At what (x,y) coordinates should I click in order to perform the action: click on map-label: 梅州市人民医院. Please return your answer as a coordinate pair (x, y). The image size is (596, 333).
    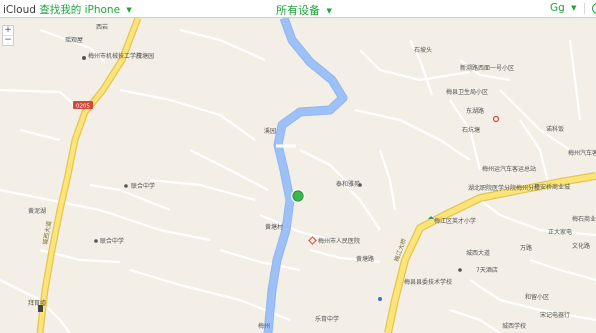
    Looking at the image, I should click on (339, 241).